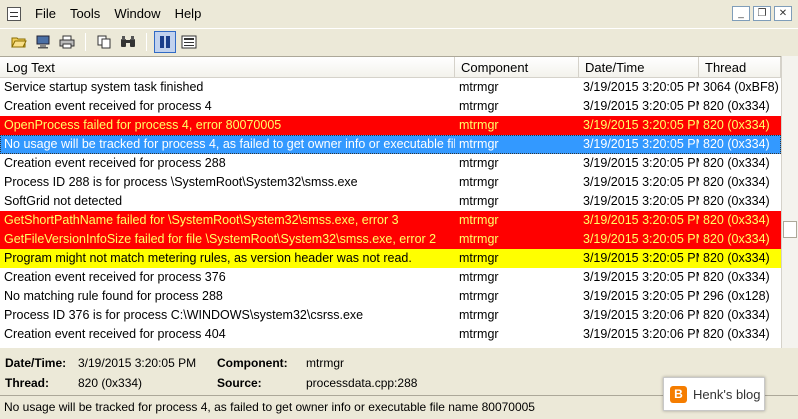 Image resolution: width=798 pixels, height=419 pixels. Describe the element at coordinates (189, 42) in the screenshot. I see `single-view-icon` at that location.